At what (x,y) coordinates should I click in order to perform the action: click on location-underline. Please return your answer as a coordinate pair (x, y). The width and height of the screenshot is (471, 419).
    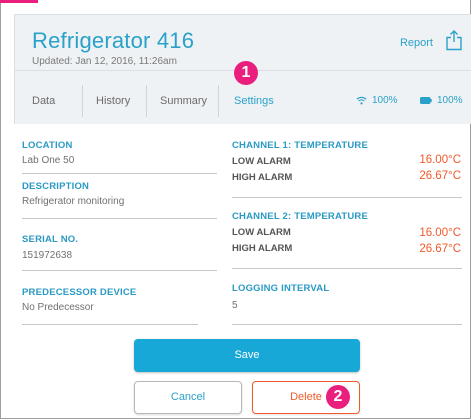
    Looking at the image, I should click on (119, 173).